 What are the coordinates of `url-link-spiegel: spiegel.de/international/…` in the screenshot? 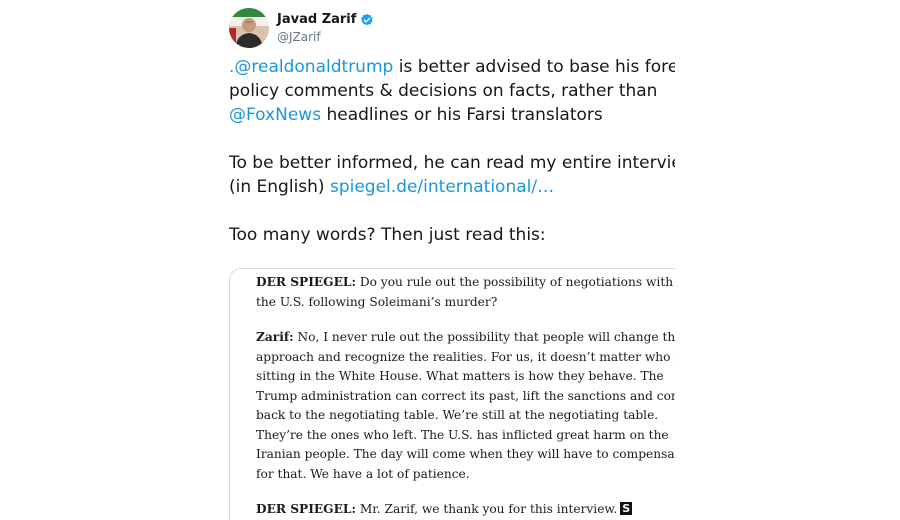 It's located at (442, 187).